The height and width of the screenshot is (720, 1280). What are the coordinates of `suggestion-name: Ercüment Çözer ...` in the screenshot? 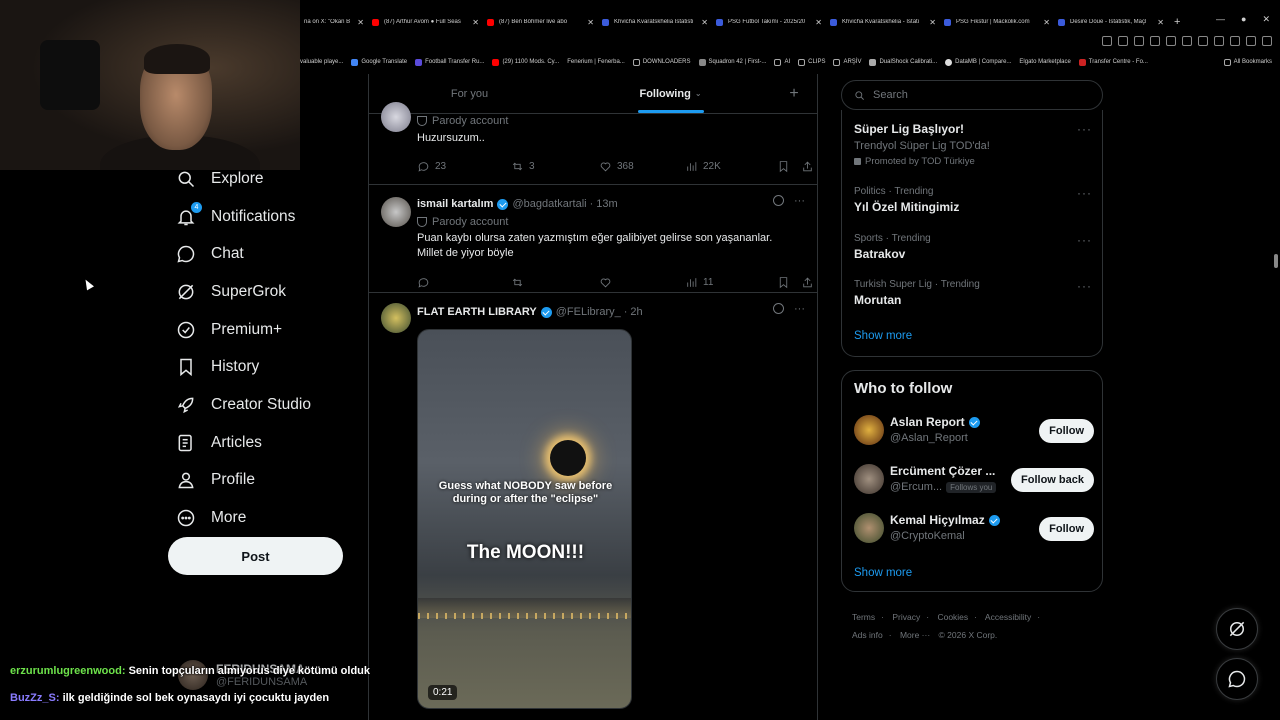 It's located at (942, 471).